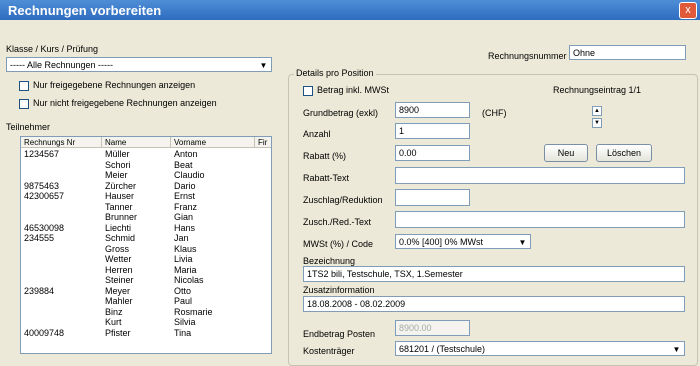  What do you see at coordinates (193, 311) in the screenshot?
I see `cell-vorname: Rosmarie` at bounding box center [193, 311].